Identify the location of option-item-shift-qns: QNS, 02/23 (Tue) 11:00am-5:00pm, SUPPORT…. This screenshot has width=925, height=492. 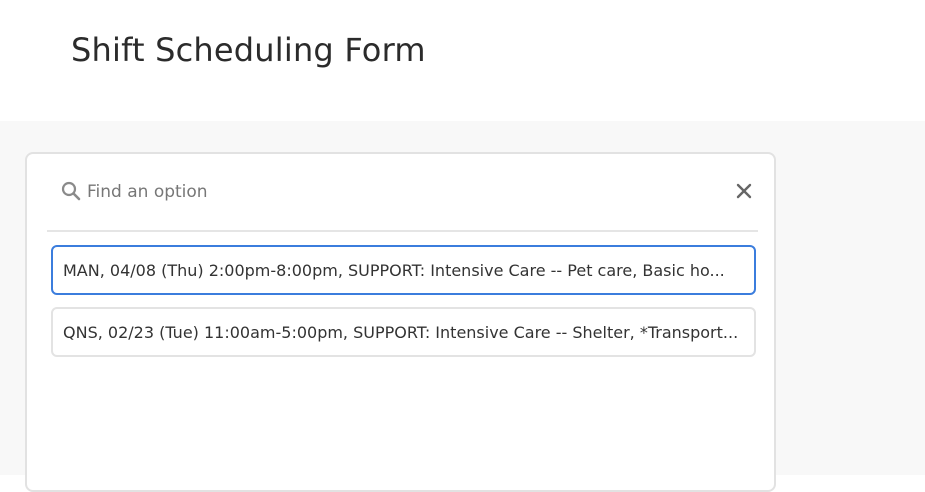
(403, 332).